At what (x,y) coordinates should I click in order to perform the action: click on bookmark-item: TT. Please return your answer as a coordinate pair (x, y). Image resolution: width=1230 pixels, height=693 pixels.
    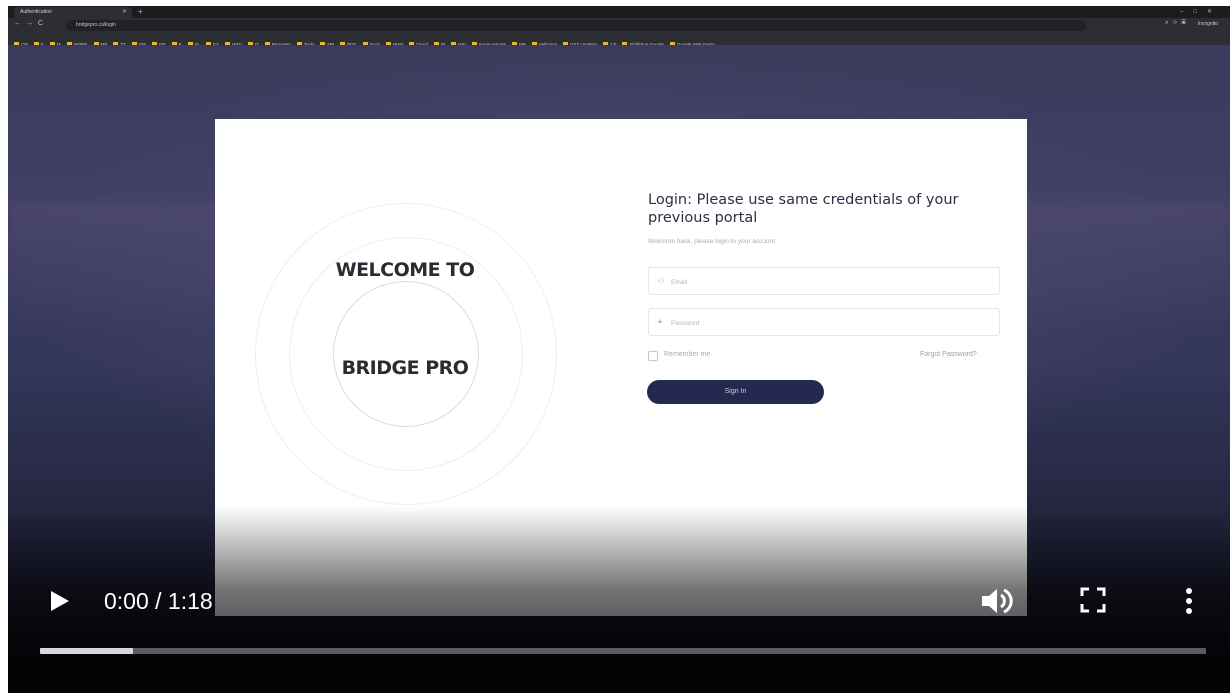
    Looking at the image, I should click on (119, 42).